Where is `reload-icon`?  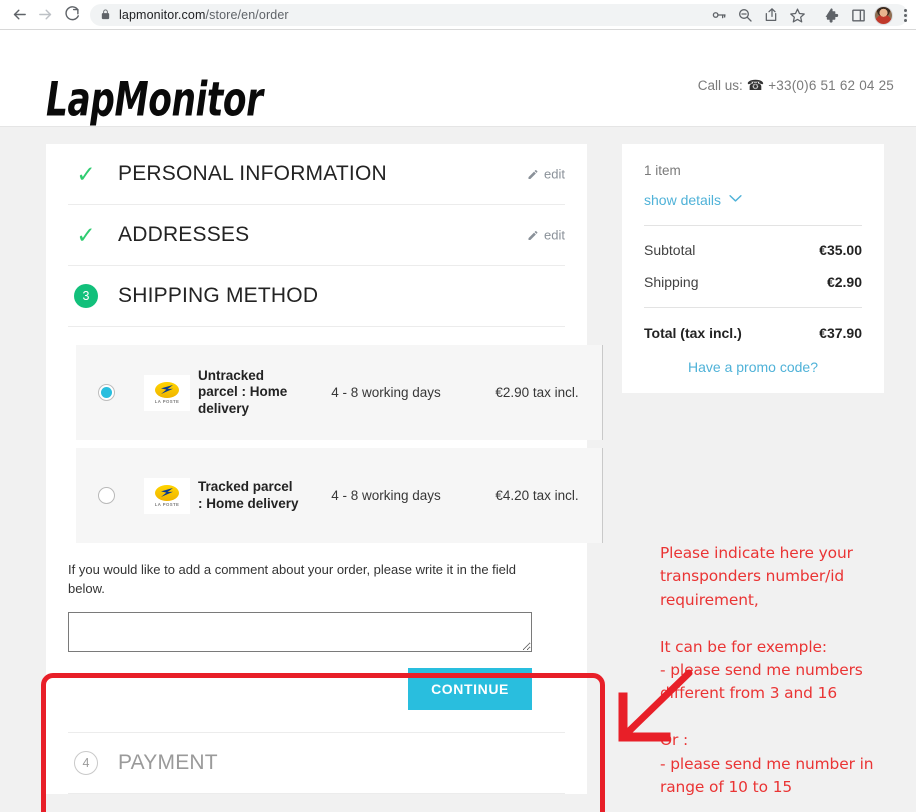
reload-icon is located at coordinates (71, 13).